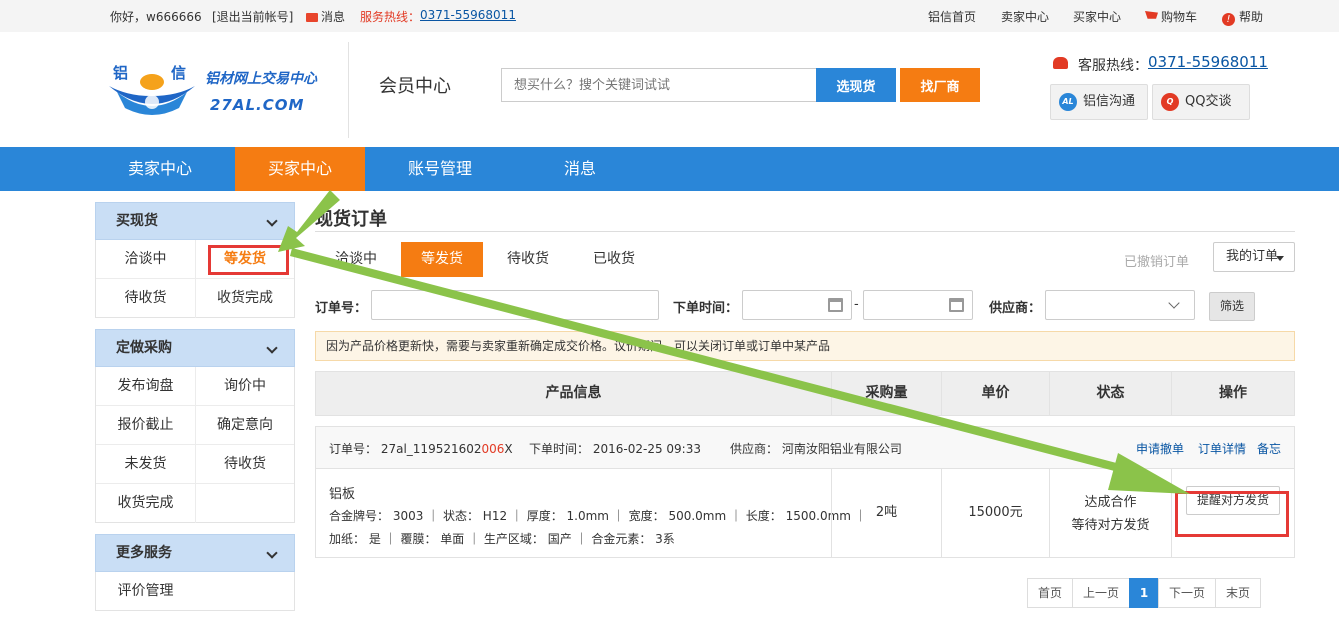  What do you see at coordinates (614, 259) in the screenshot?
I see `tab-received: 已收货` at bounding box center [614, 259].